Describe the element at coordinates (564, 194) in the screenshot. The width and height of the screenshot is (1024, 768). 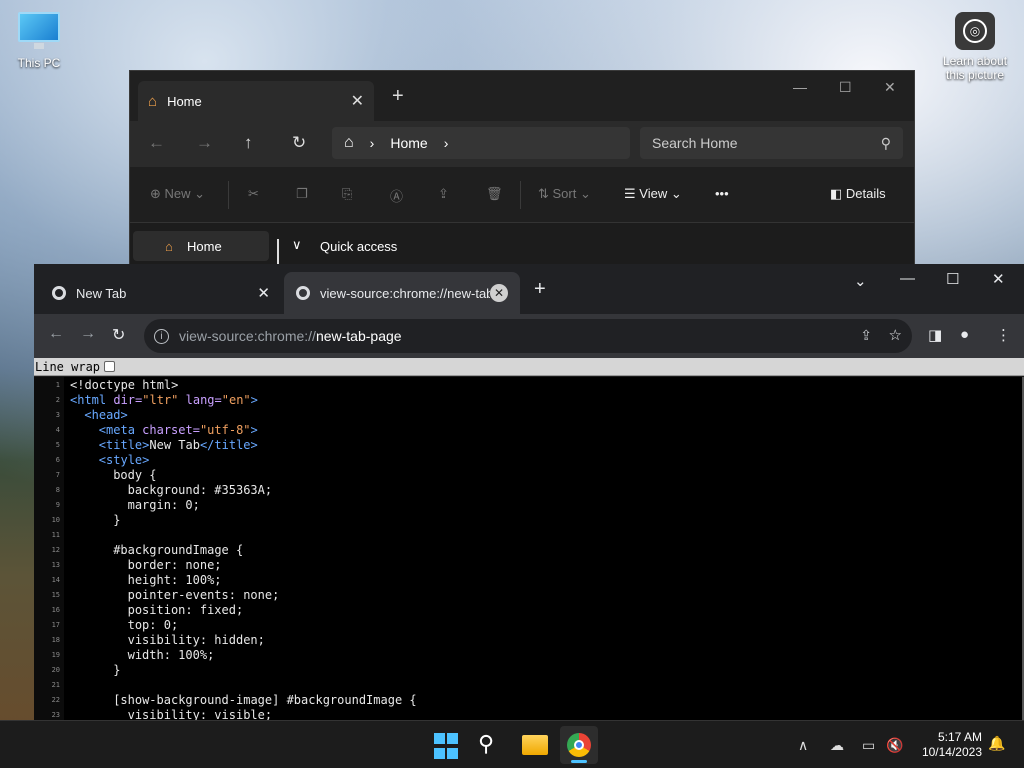
I see `sort-button: ⇅ Sort ⌄` at that location.